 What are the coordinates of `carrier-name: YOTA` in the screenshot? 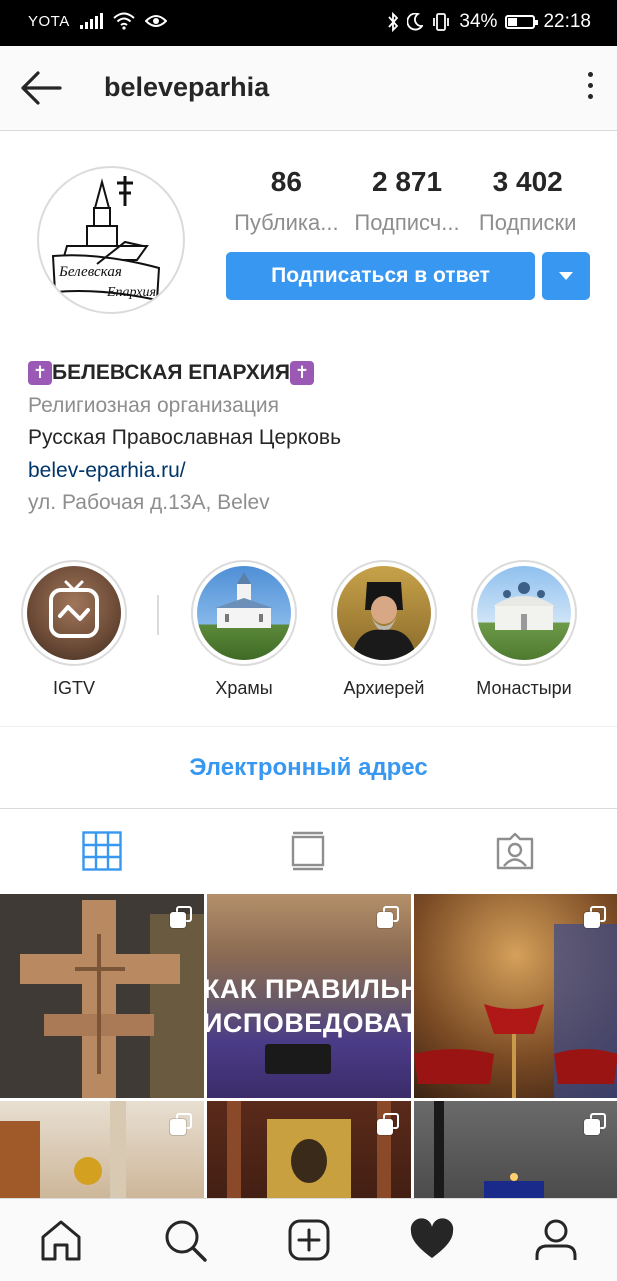 It's located at (49, 21).